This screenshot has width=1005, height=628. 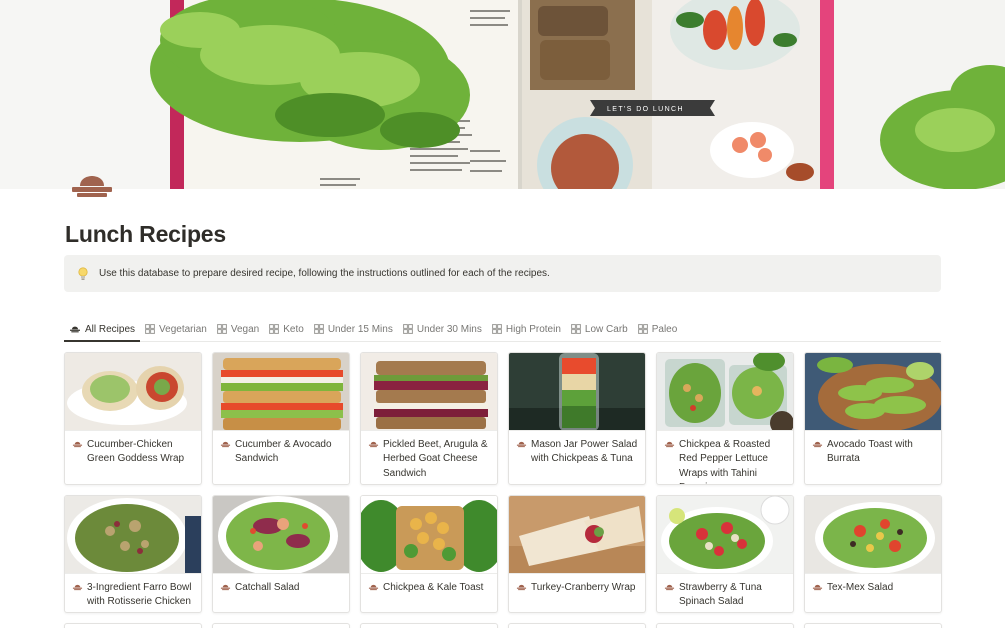 I want to click on tab-all-recipes: All Recipes, so click(x=102, y=330).